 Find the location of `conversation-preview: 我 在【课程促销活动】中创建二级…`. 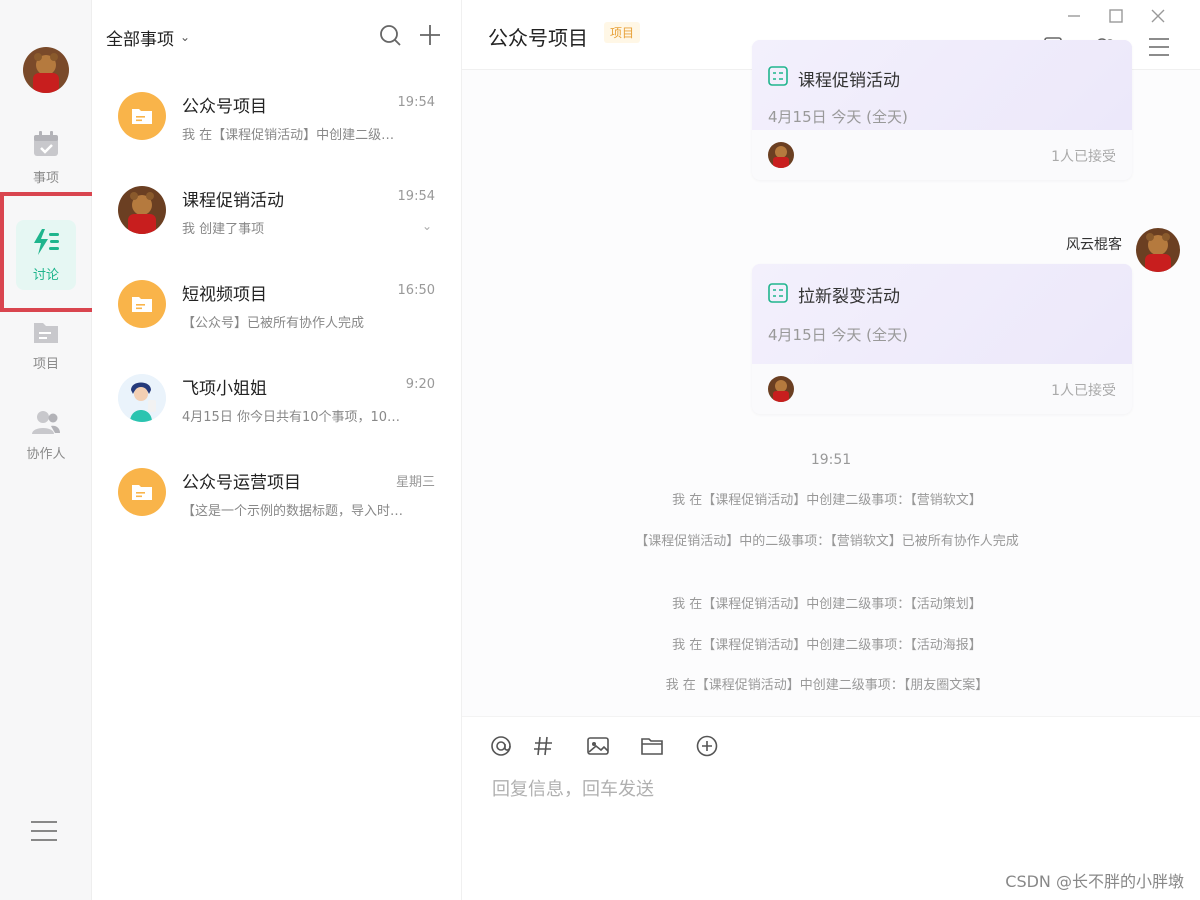

conversation-preview: 我 在【课程促销活动】中创建二级… is located at coordinates (288, 135).